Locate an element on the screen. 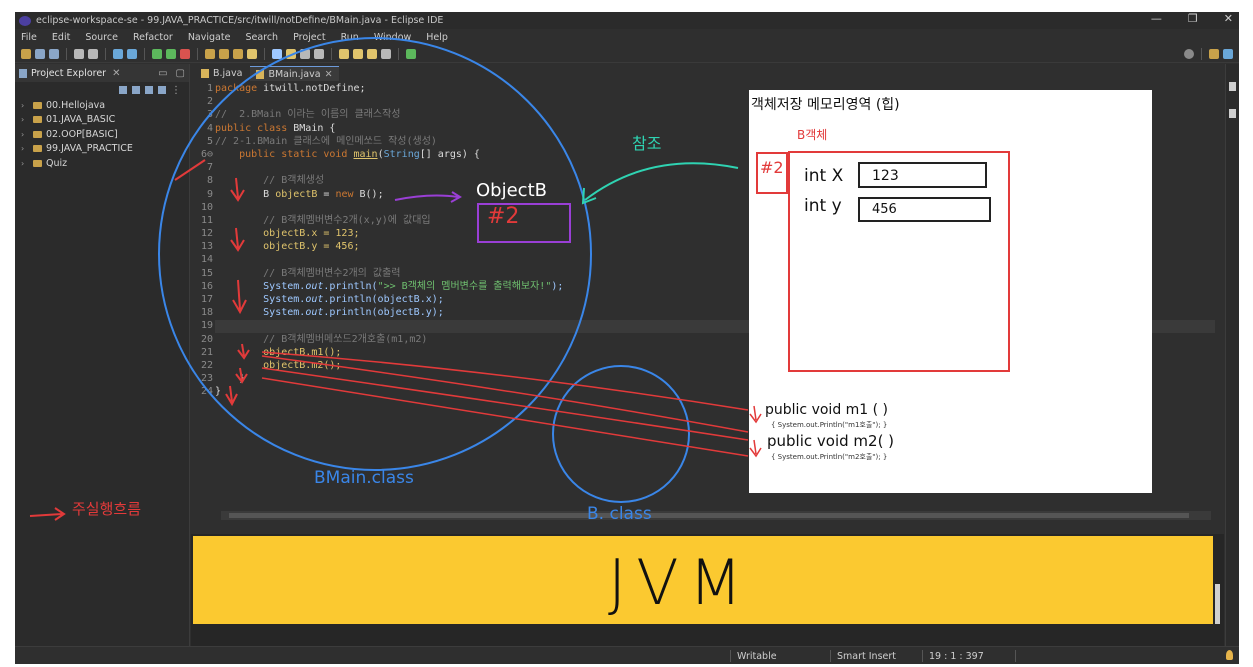 This screenshot has width=1253, height=667. outline-icon is located at coordinates (1232, 86).